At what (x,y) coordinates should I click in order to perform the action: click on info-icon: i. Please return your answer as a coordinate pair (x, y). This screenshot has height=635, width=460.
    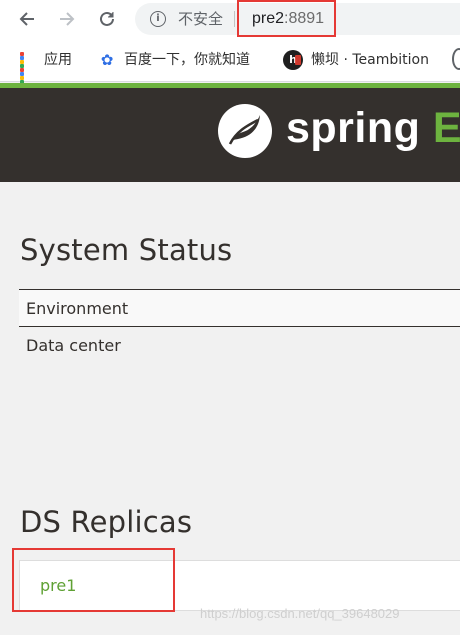
    Looking at the image, I should click on (158, 19).